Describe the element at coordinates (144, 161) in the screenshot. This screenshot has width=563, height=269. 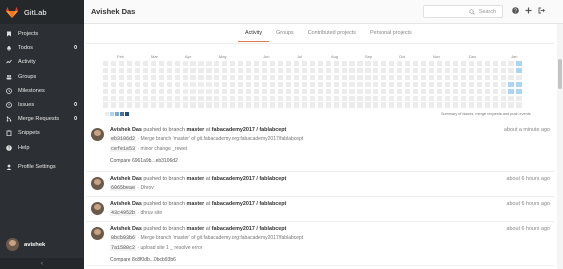
I see `compare-link: Compare 6961a9b...eb3106d2` at that location.